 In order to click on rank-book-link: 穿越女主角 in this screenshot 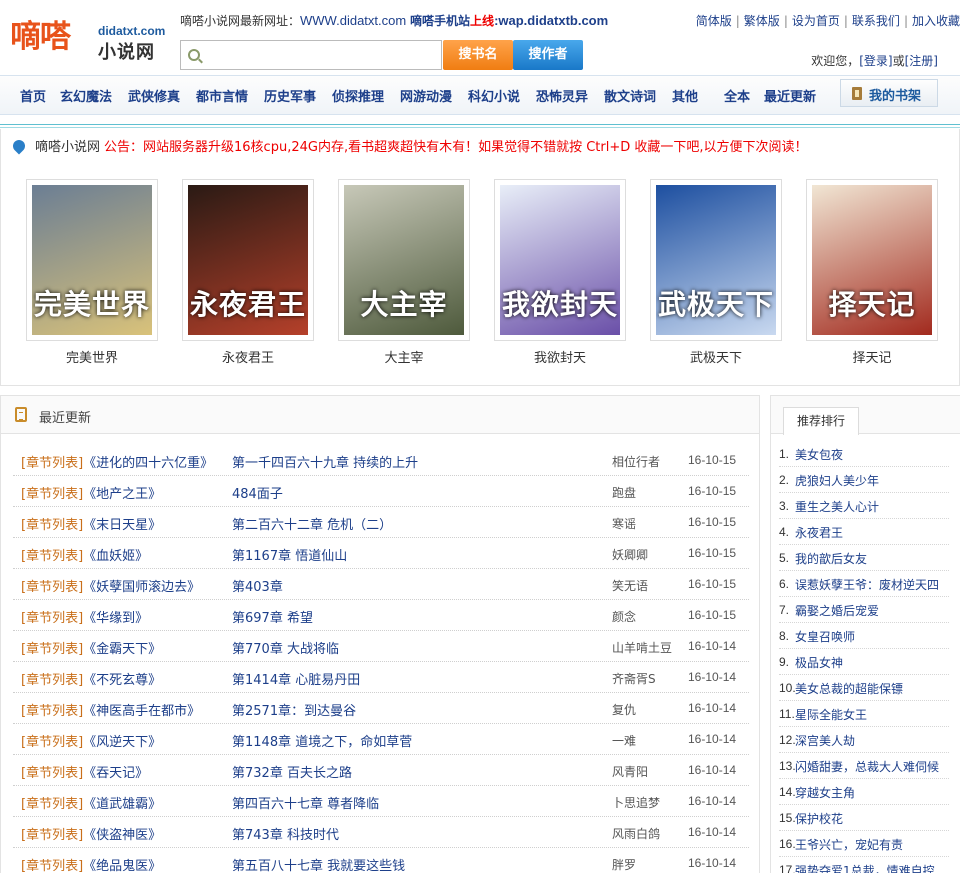, I will do `click(825, 792)`.